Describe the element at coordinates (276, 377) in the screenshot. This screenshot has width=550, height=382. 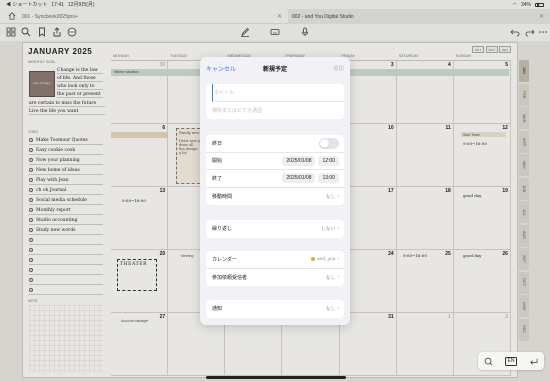
I see `home-indicator` at that location.